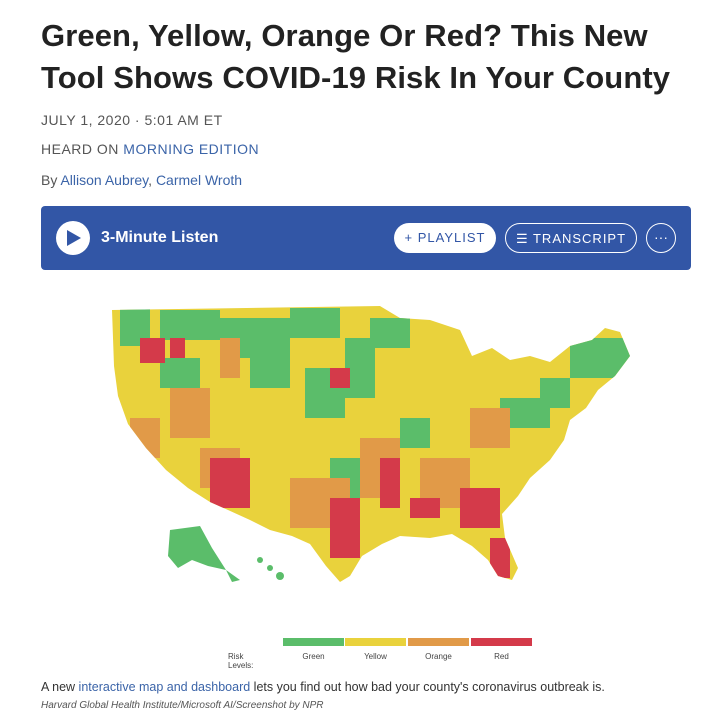 The image size is (714, 723). Describe the element at coordinates (80, 149) in the screenshot. I see `heard-on-prefix: HEARD ON` at that location.